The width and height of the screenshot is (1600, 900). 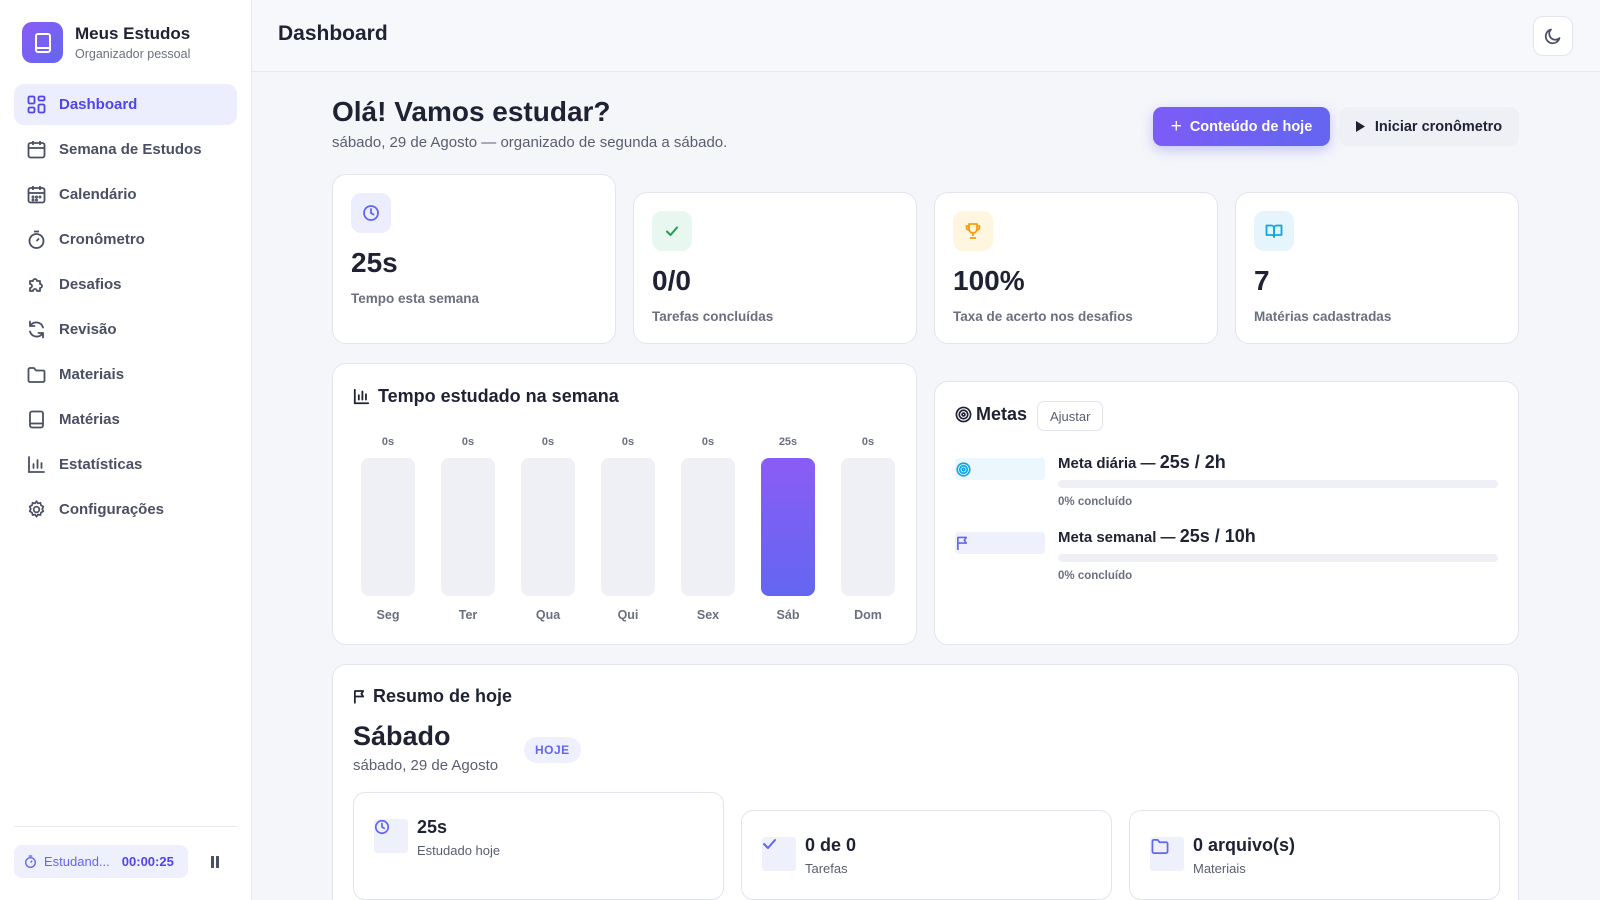 I want to click on section-title-text: Metas, so click(x=1002, y=414).